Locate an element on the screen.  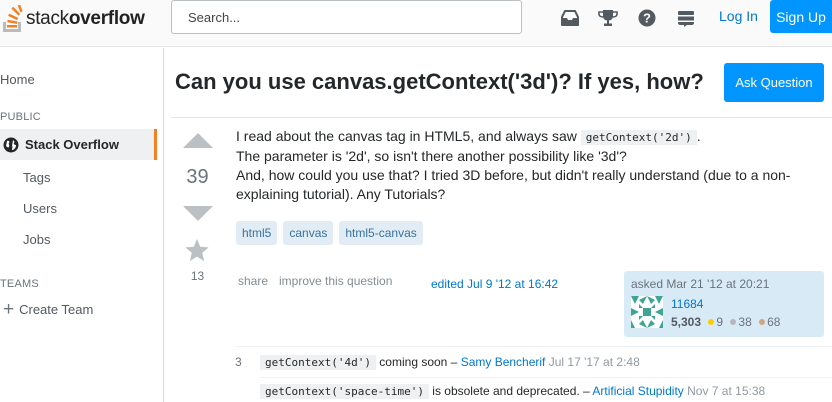
tag-canvas: canvas is located at coordinates (308, 233).